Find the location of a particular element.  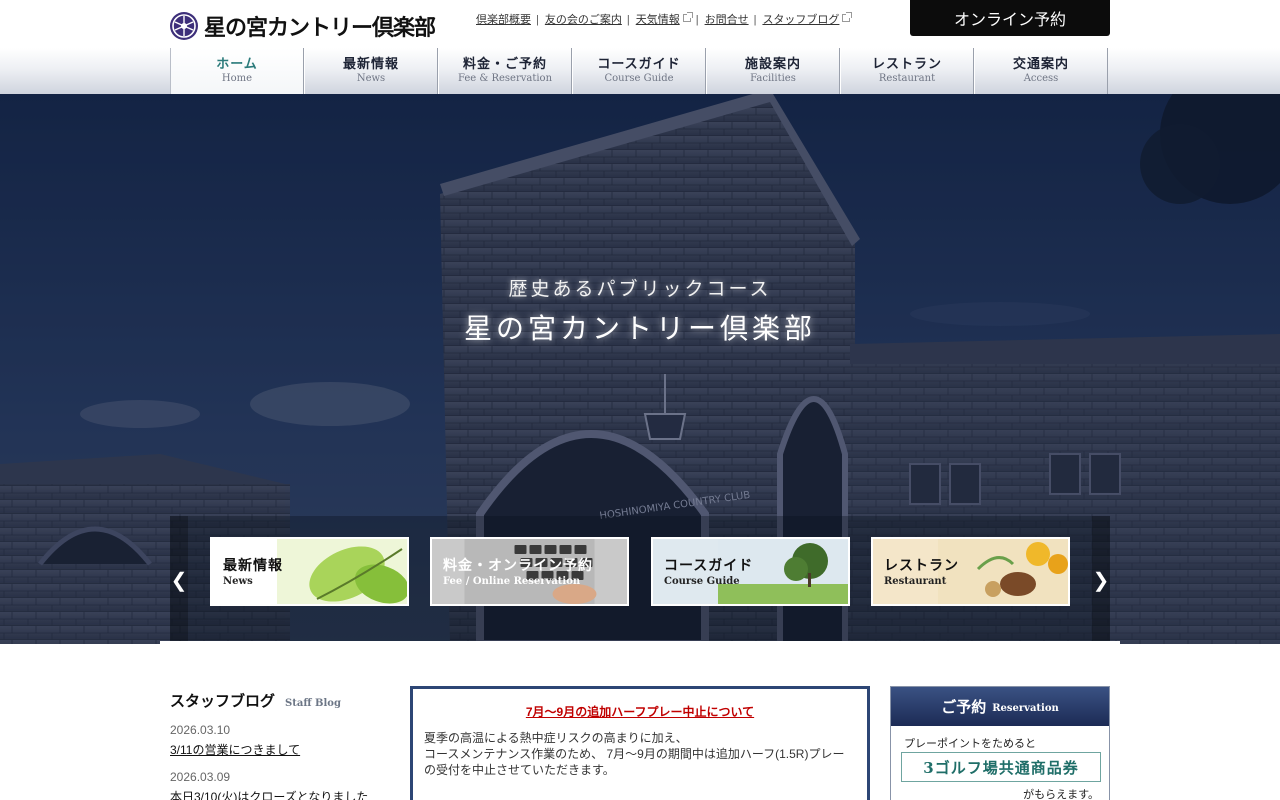

nav-label-en: News is located at coordinates (371, 78).